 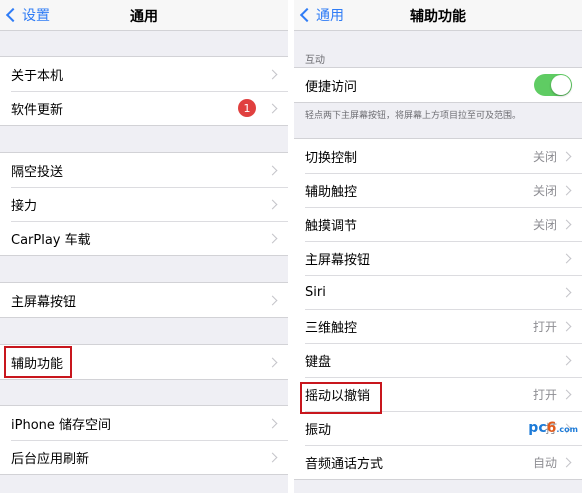 What do you see at coordinates (315, 292) in the screenshot?
I see `row-label: Siri` at bounding box center [315, 292].